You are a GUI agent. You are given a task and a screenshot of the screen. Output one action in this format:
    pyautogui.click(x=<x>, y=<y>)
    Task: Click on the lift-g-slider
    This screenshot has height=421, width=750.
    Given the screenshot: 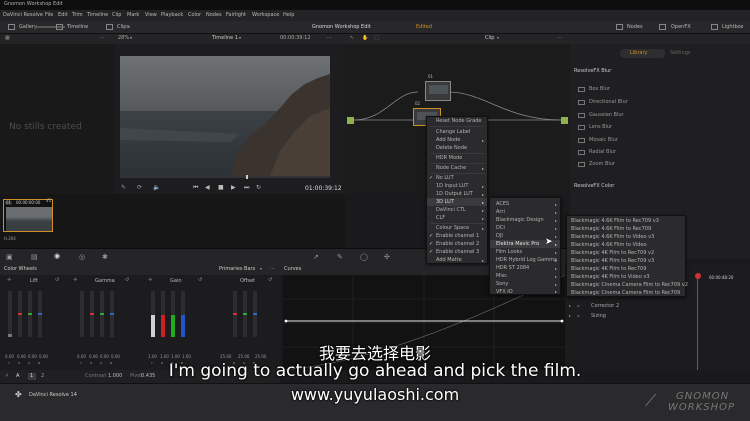 What is the action you would take?
    pyautogui.click(x=30, y=314)
    